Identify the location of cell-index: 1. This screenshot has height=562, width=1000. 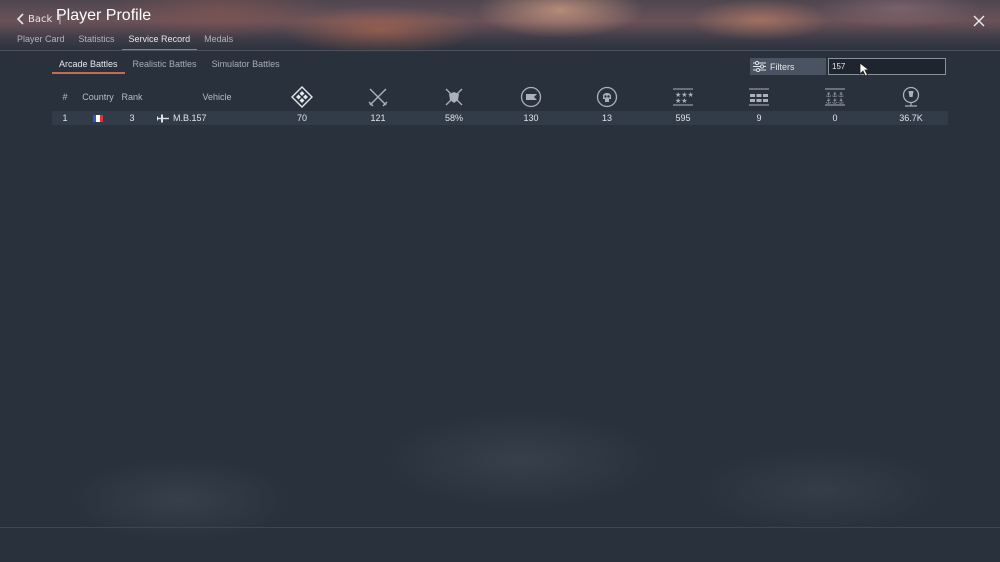
(65, 118).